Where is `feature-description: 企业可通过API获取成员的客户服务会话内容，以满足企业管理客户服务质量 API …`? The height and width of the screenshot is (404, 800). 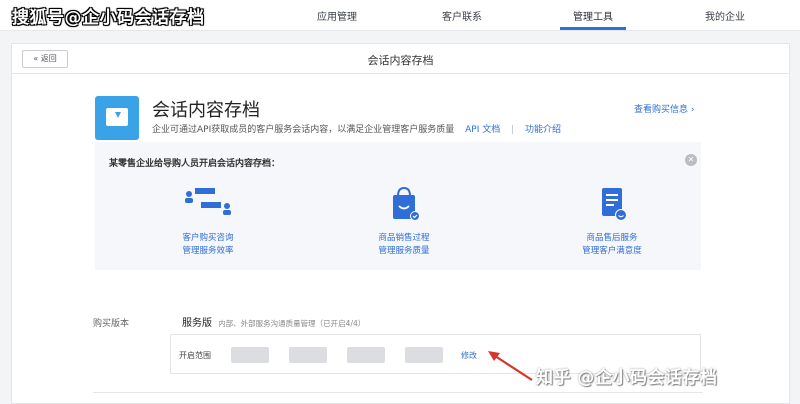
feature-description: 企业可通过API获取成员的客户服务会话内容，以满足企业管理客户服务质量 API … is located at coordinates (356, 128).